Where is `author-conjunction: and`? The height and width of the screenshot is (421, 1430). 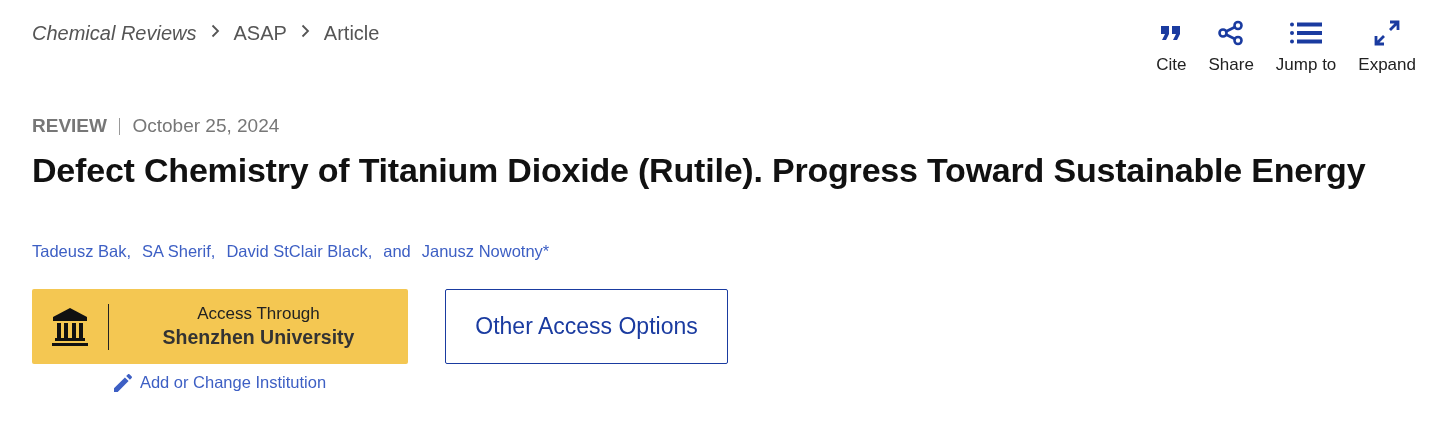
author-conjunction: and is located at coordinates (397, 251).